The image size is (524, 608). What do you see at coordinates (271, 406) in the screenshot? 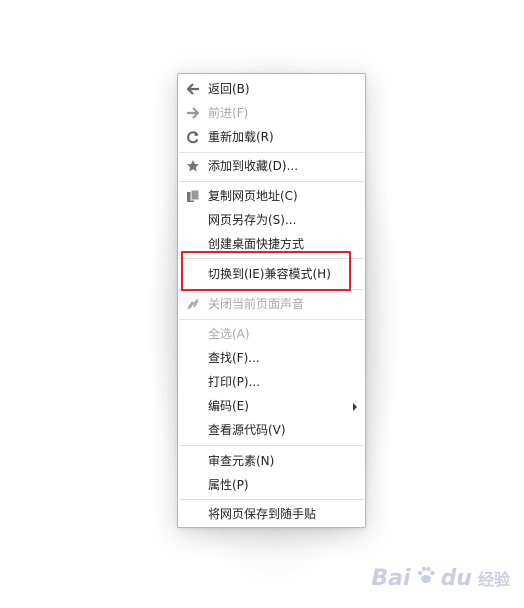
I see `menu-item-encoding: 编码(E)` at bounding box center [271, 406].